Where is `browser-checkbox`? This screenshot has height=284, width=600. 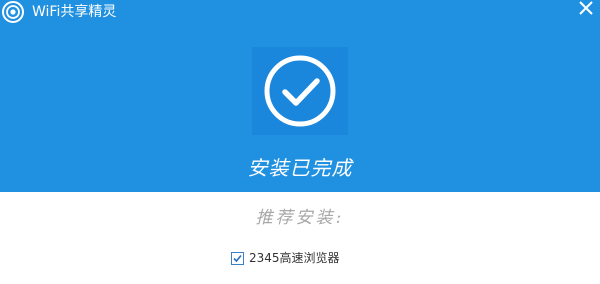
browser-checkbox is located at coordinates (237, 258).